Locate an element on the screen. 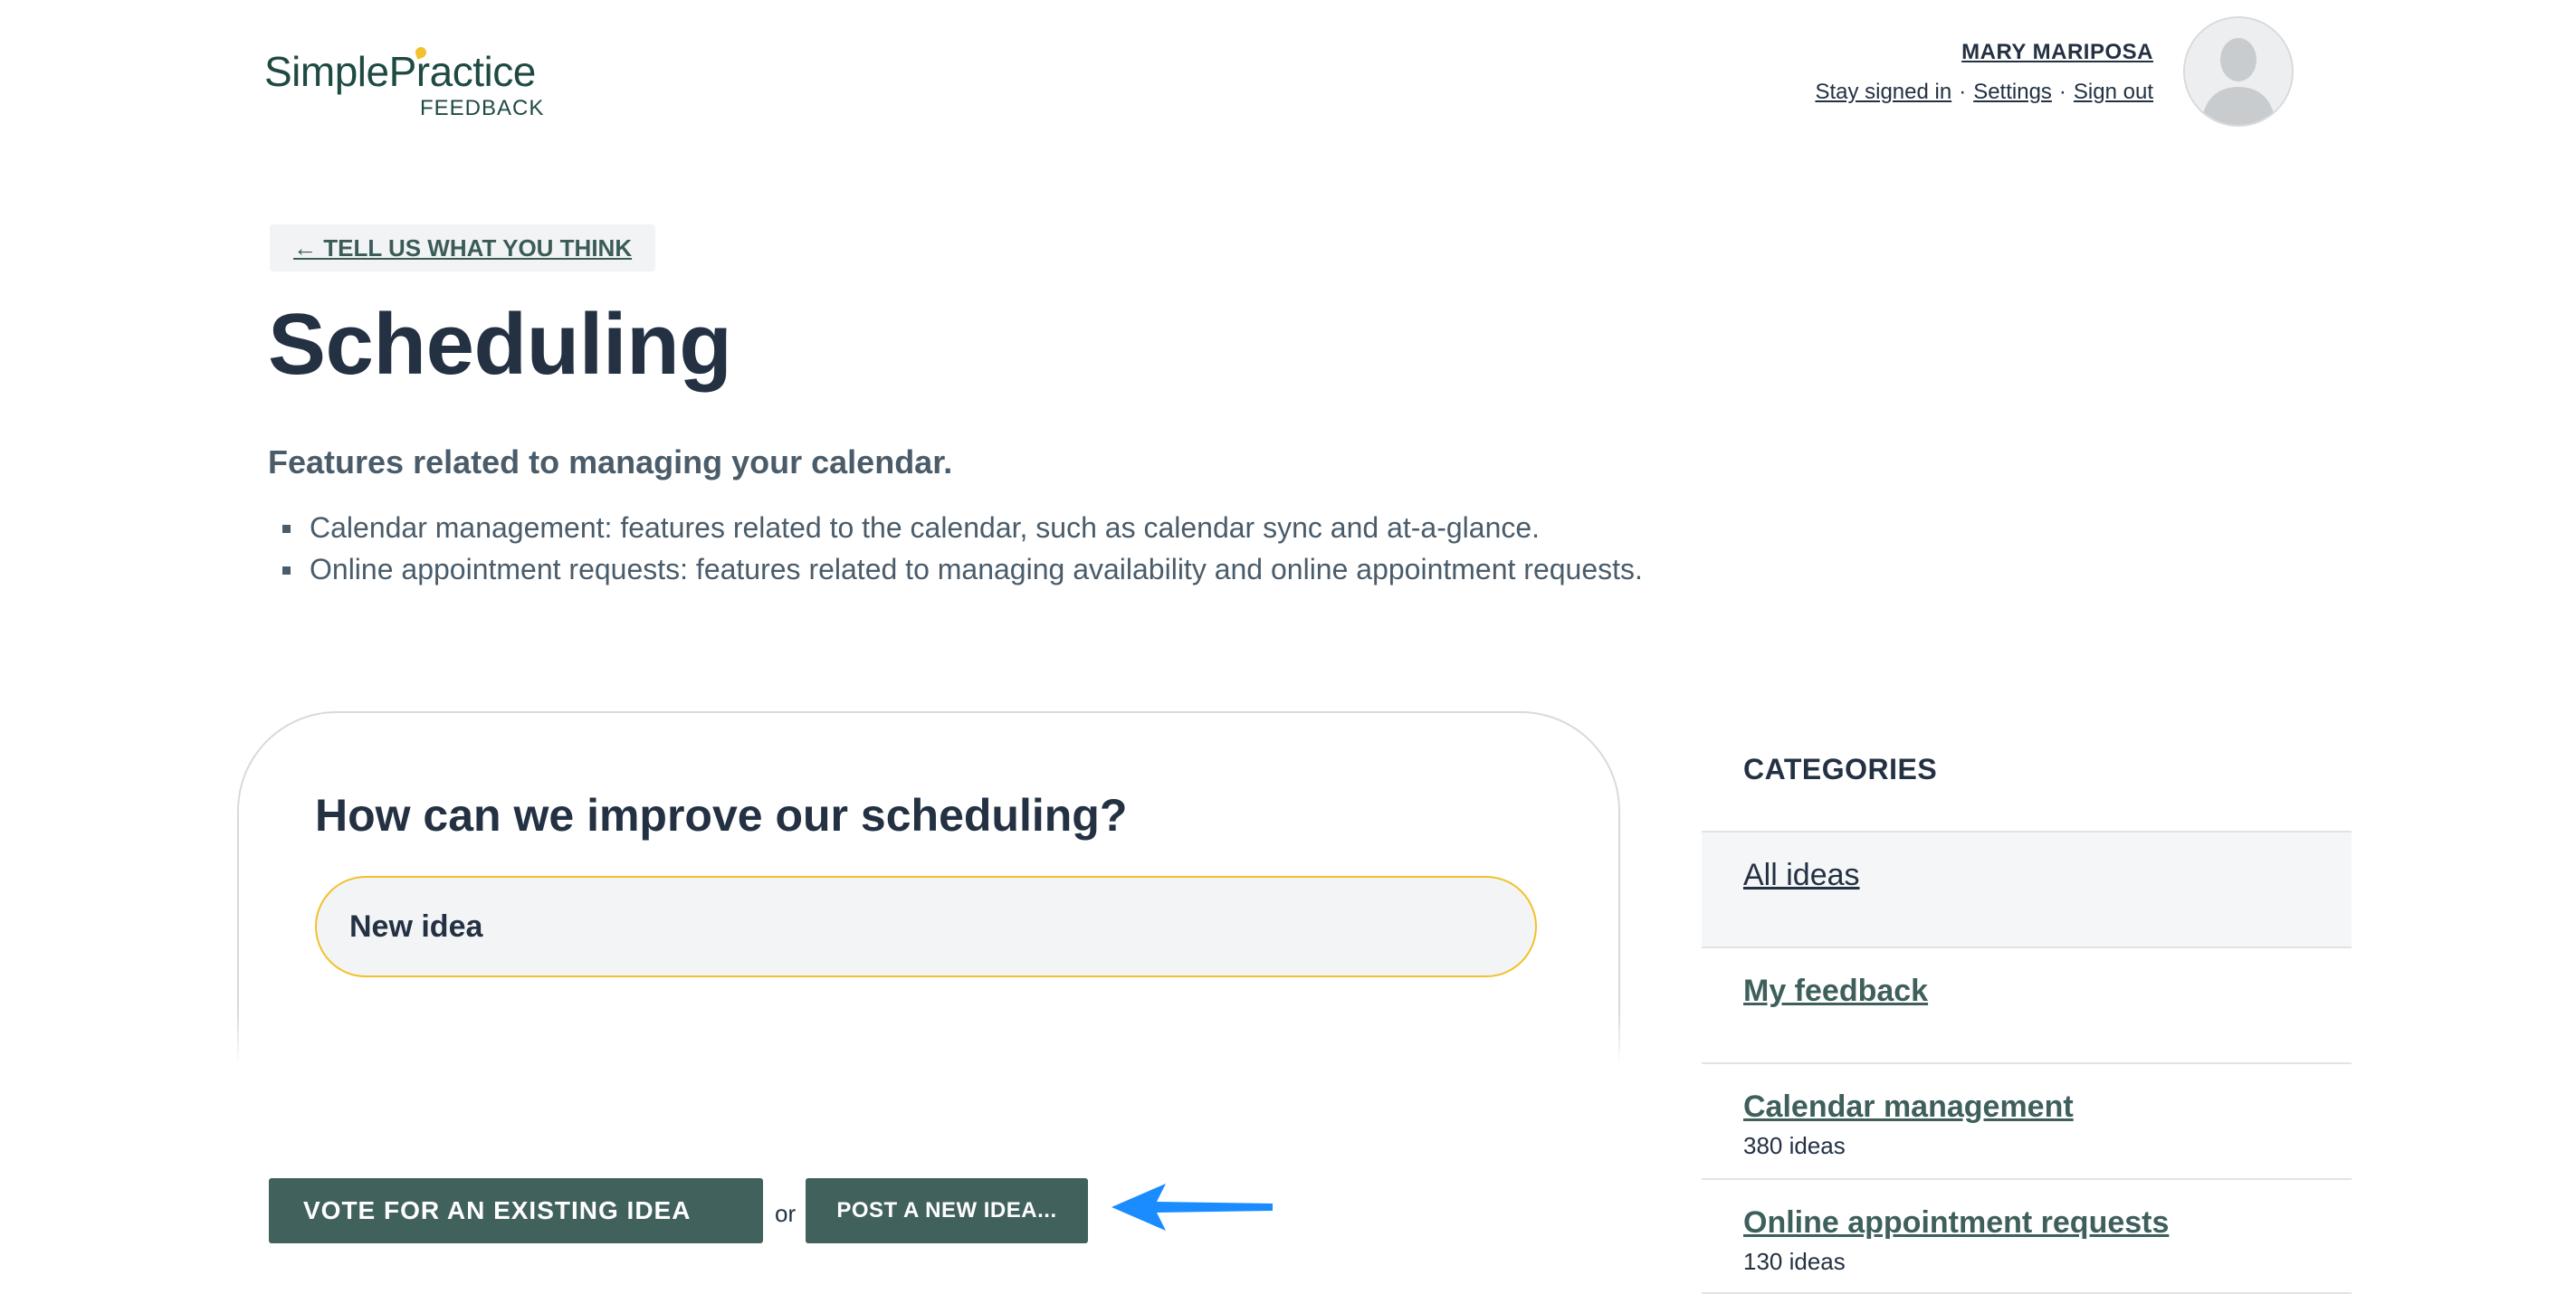  back-button: ← TELL US WHAT YOU THINK is located at coordinates (463, 248).